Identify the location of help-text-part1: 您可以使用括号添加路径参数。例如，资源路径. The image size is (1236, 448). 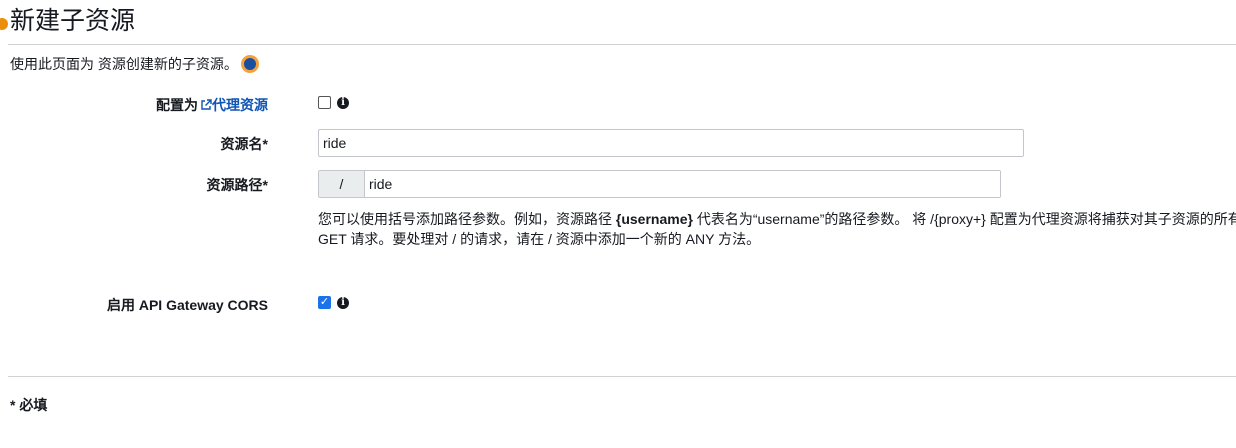
(467, 219).